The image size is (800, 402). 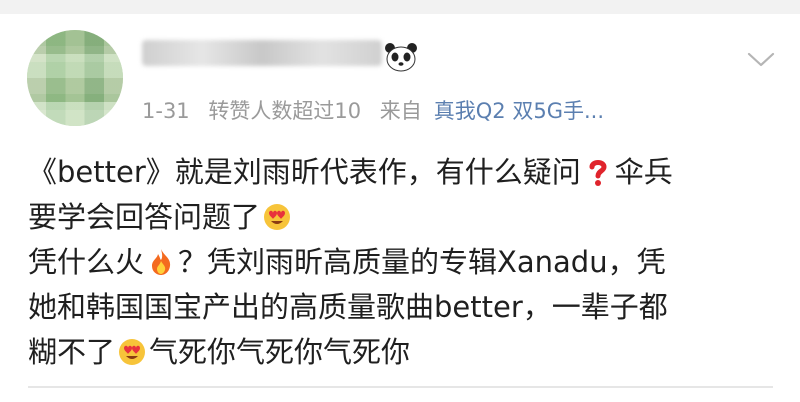 I want to click on content-line-1: 《better》就是刘雨昕代表作，有什么疑问 伞兵, so click(x=350, y=172).